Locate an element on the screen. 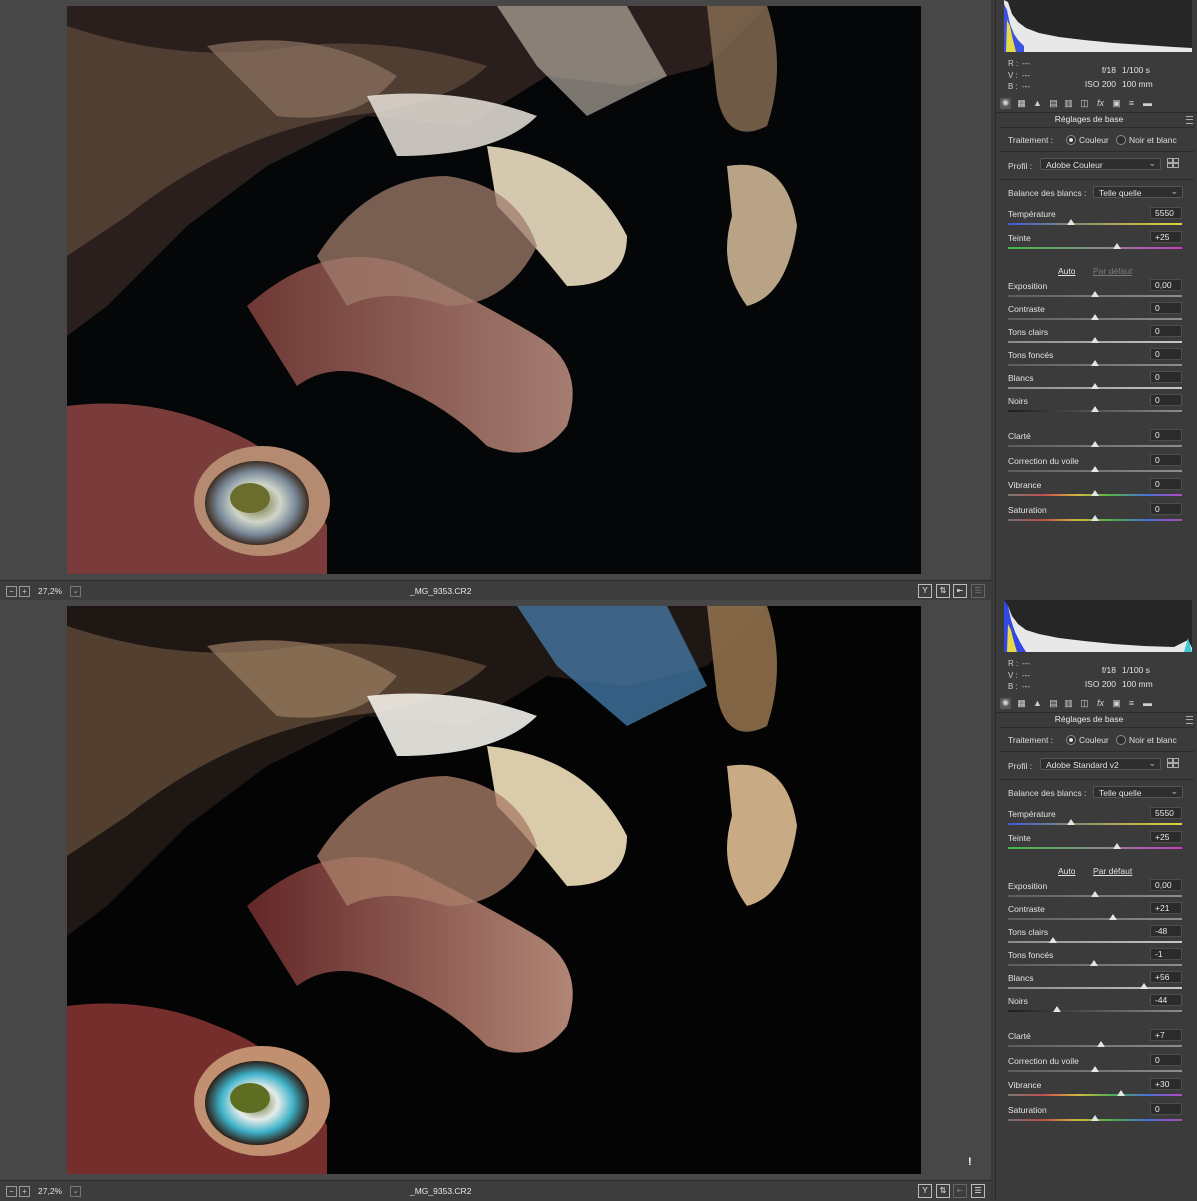  zoom-dropdown: ⌄ is located at coordinates (75, 1191).